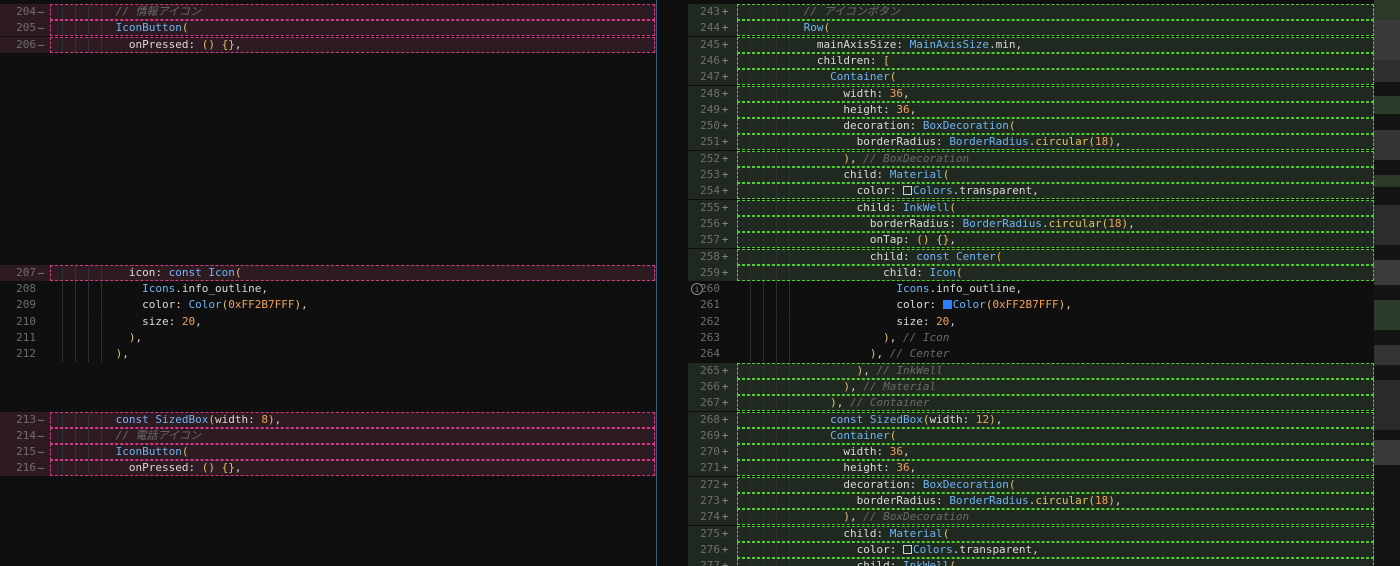  I want to click on code-line: 211 ),, so click(328, 338).